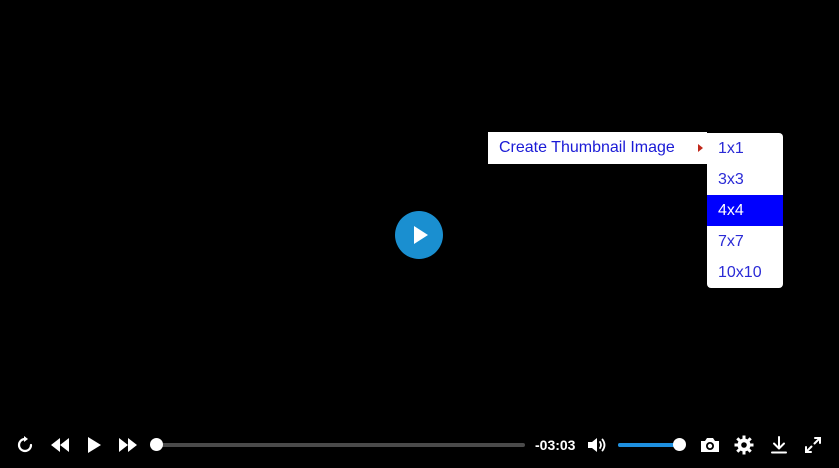  I want to click on fast-forward-button, so click(128, 445).